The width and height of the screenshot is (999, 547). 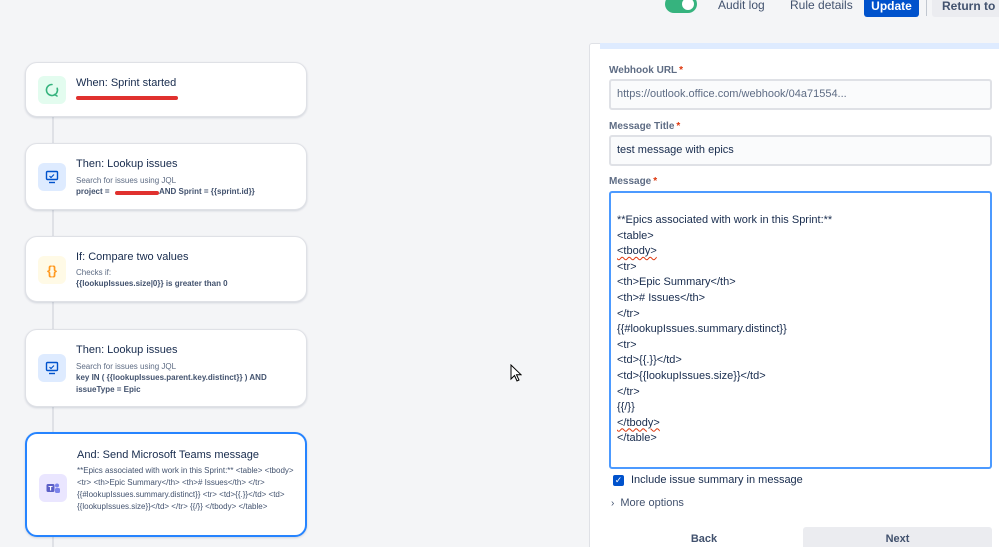 I want to click on lookup-title: Then: Lookup issues, so click(x=127, y=164).